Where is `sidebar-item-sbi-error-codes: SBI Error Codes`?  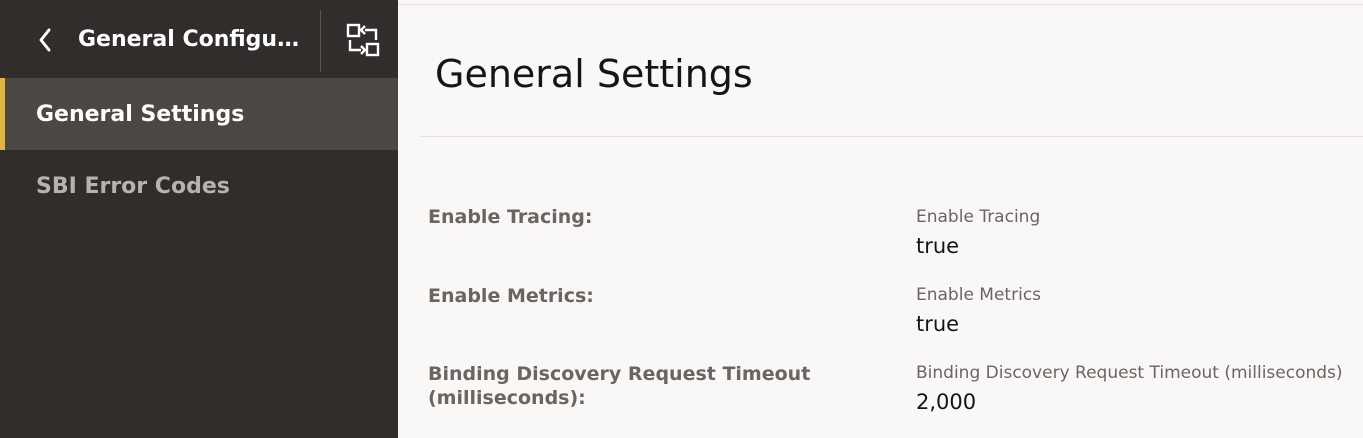
sidebar-item-sbi-error-codes: SBI Error Codes is located at coordinates (199, 186).